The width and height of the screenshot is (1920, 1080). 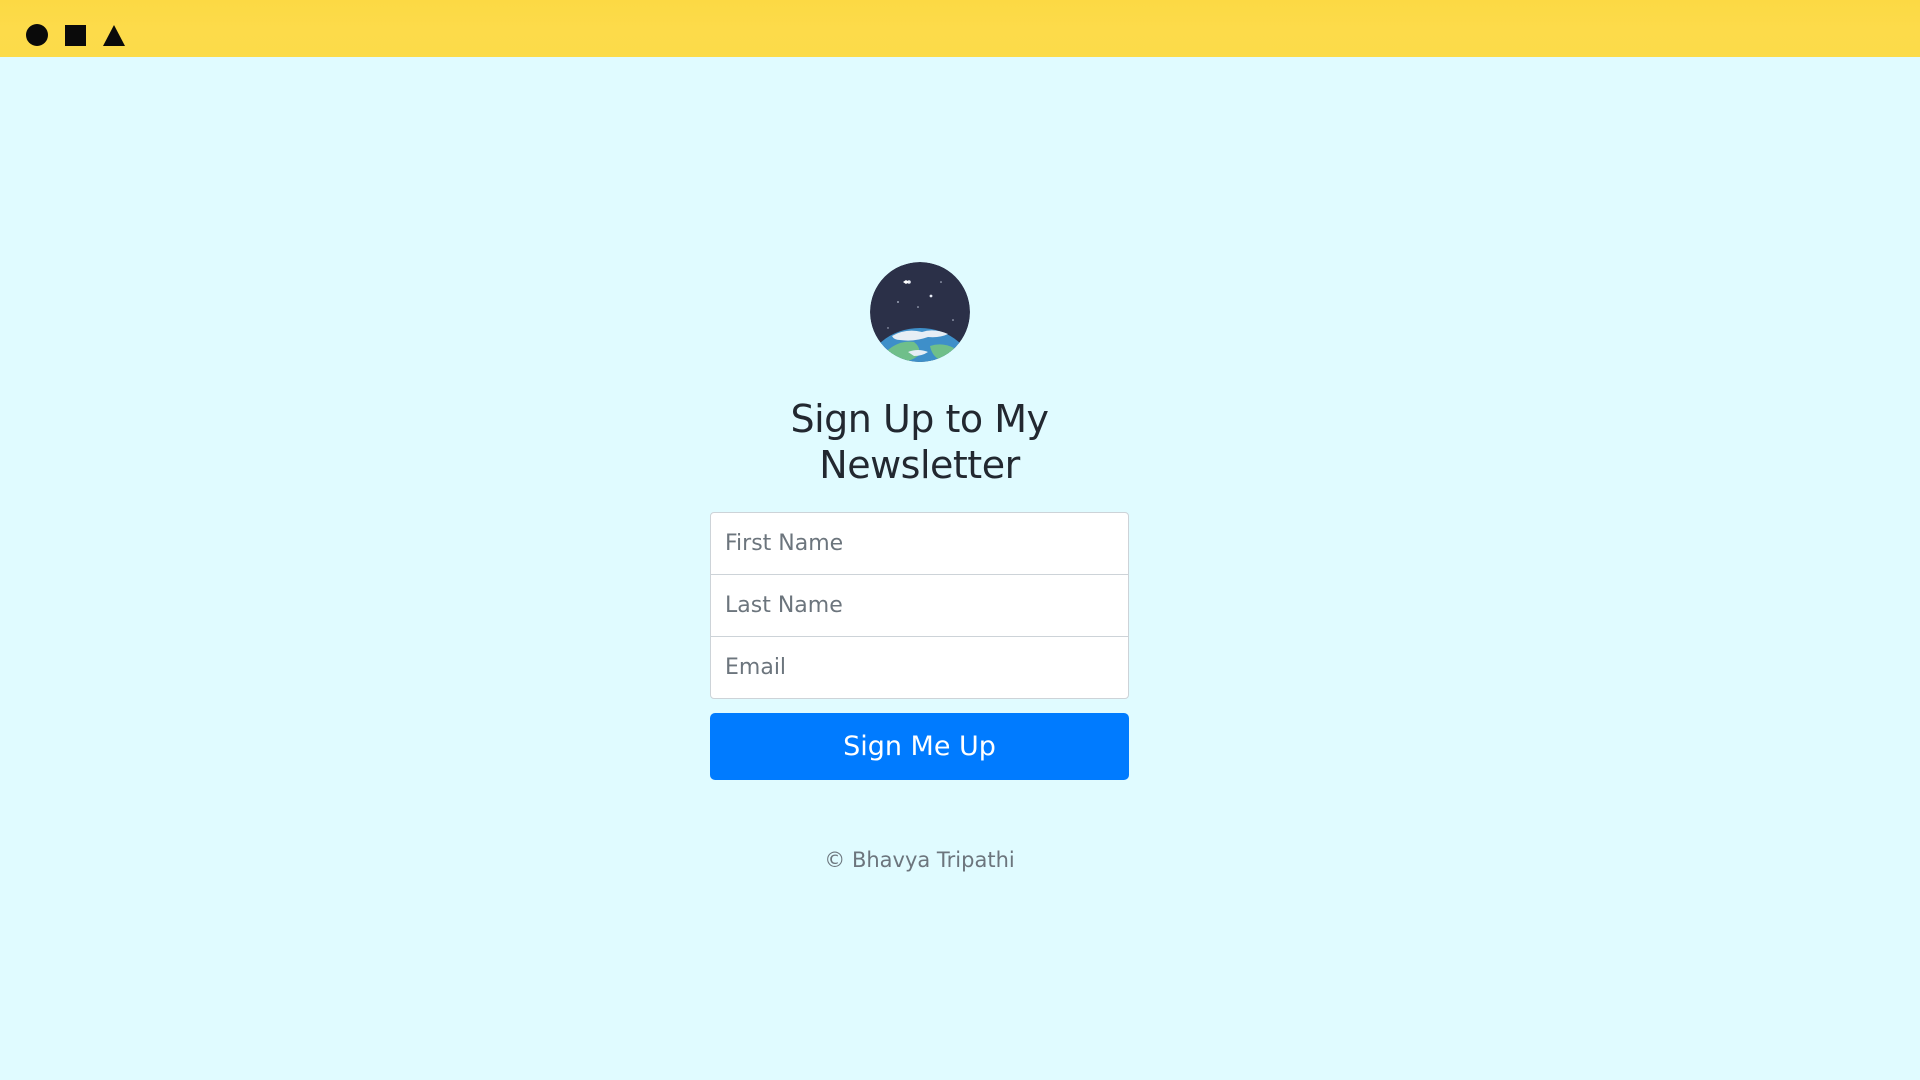 What do you see at coordinates (919, 746) in the screenshot?
I see `sign-me-up-button: Sign Me Up` at bounding box center [919, 746].